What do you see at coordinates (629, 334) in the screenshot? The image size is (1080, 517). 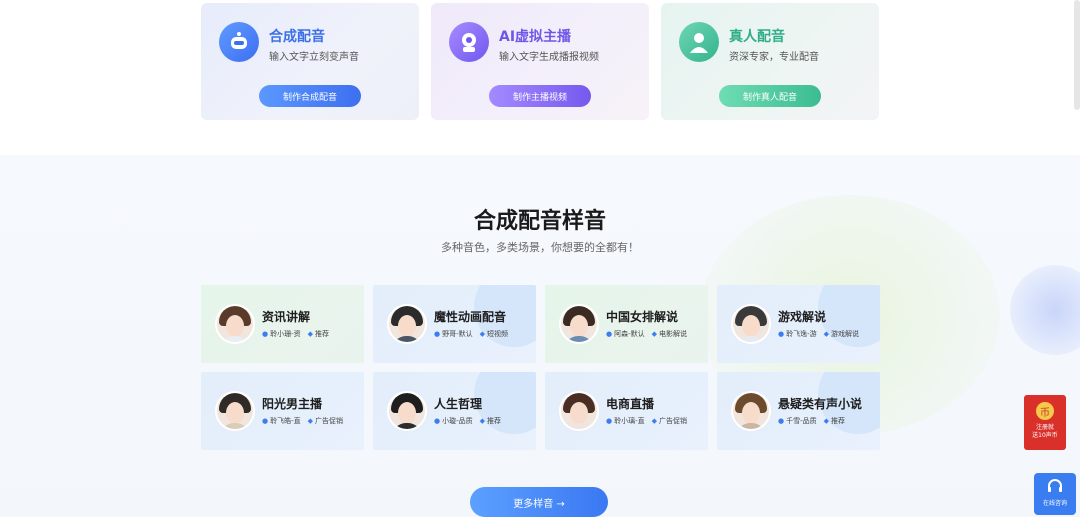 I see `voice-speaker: 阿森-默认` at bounding box center [629, 334].